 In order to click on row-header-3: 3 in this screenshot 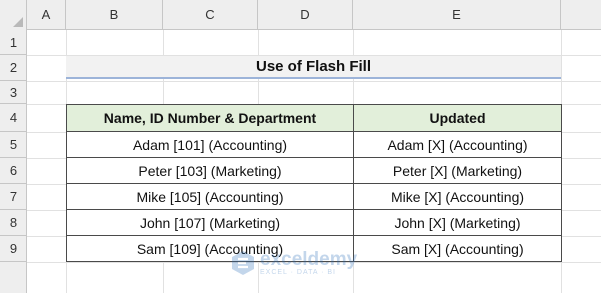, I will do `click(13, 92)`.